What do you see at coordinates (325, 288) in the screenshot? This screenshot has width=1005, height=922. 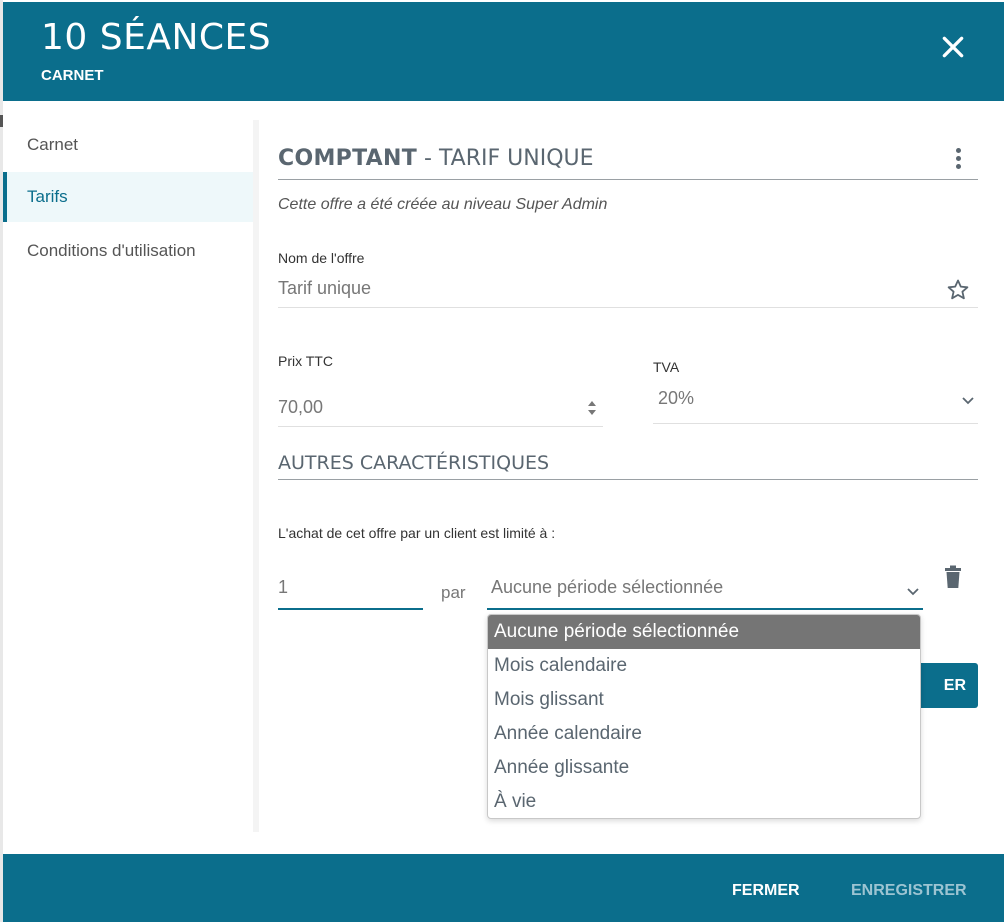 I see `offer-name-value: Tarif unique` at bounding box center [325, 288].